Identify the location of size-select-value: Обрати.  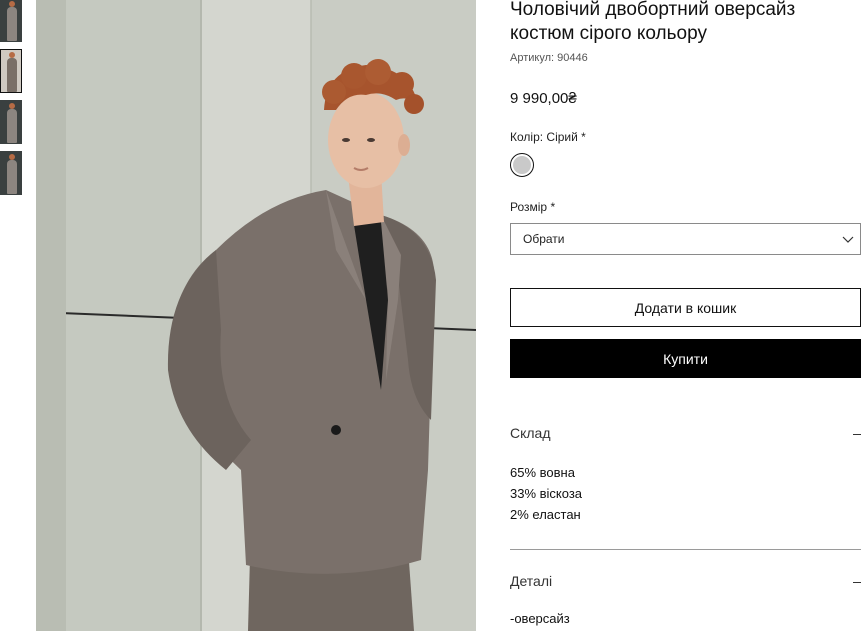
(544, 239).